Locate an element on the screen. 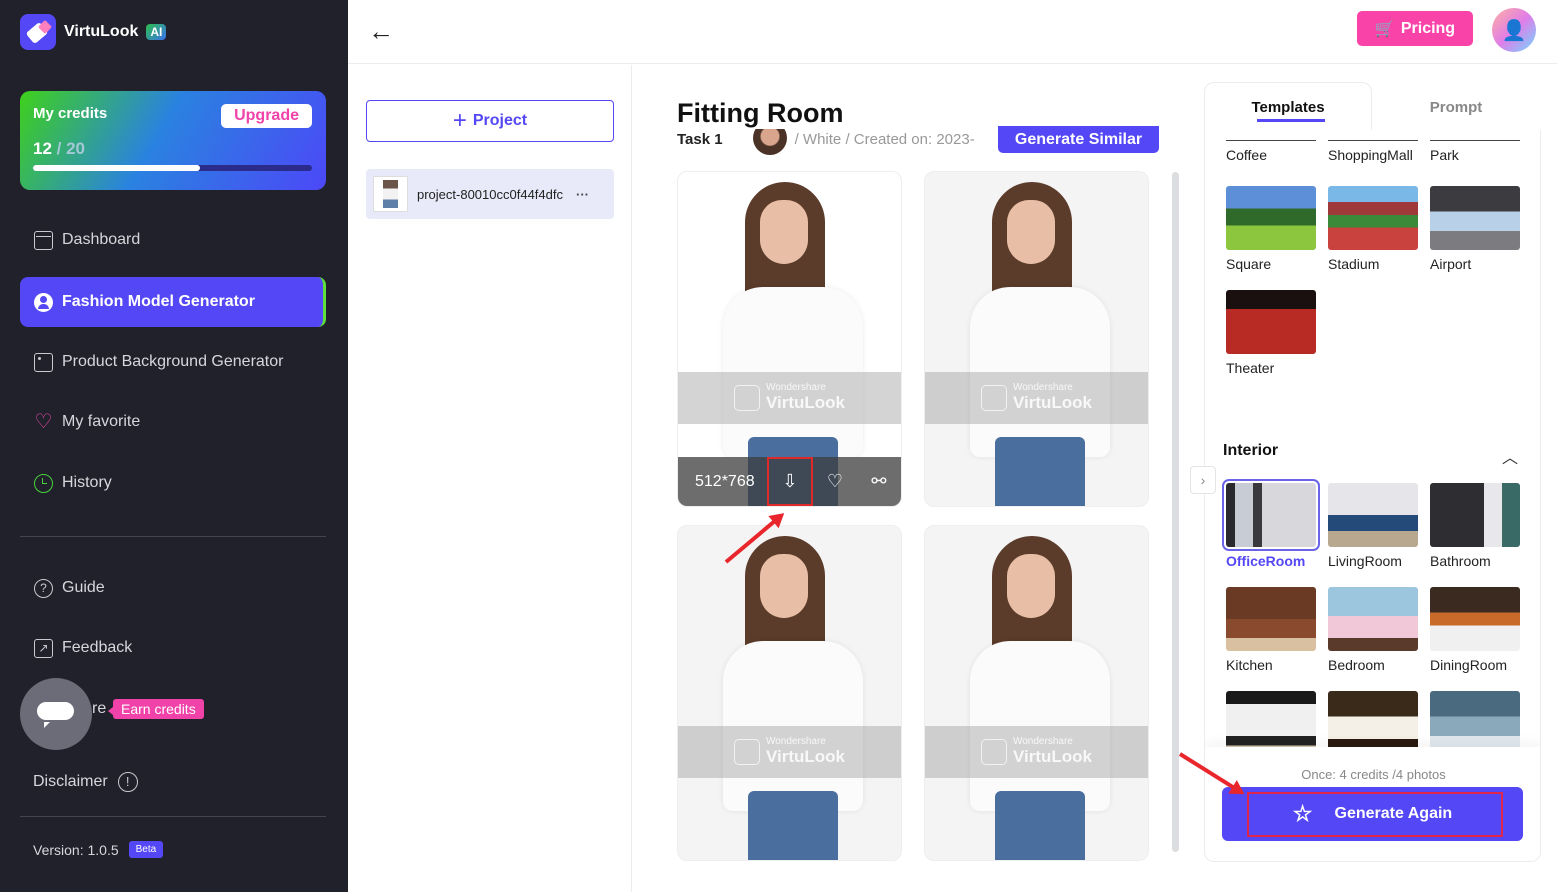  template-label: Square is located at coordinates (1249, 264).